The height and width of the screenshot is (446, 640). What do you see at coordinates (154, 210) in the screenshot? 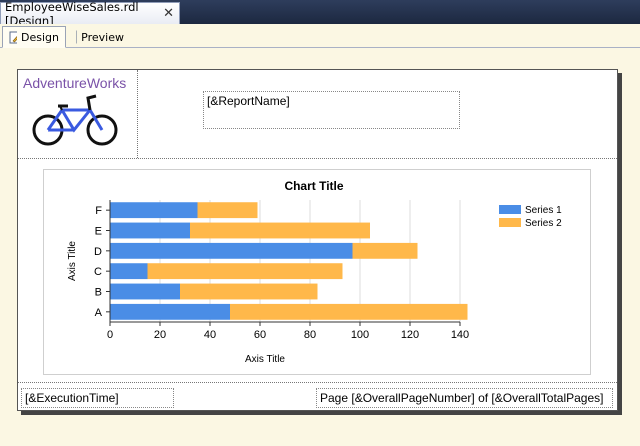
I see `bar-series-1-F` at bounding box center [154, 210].